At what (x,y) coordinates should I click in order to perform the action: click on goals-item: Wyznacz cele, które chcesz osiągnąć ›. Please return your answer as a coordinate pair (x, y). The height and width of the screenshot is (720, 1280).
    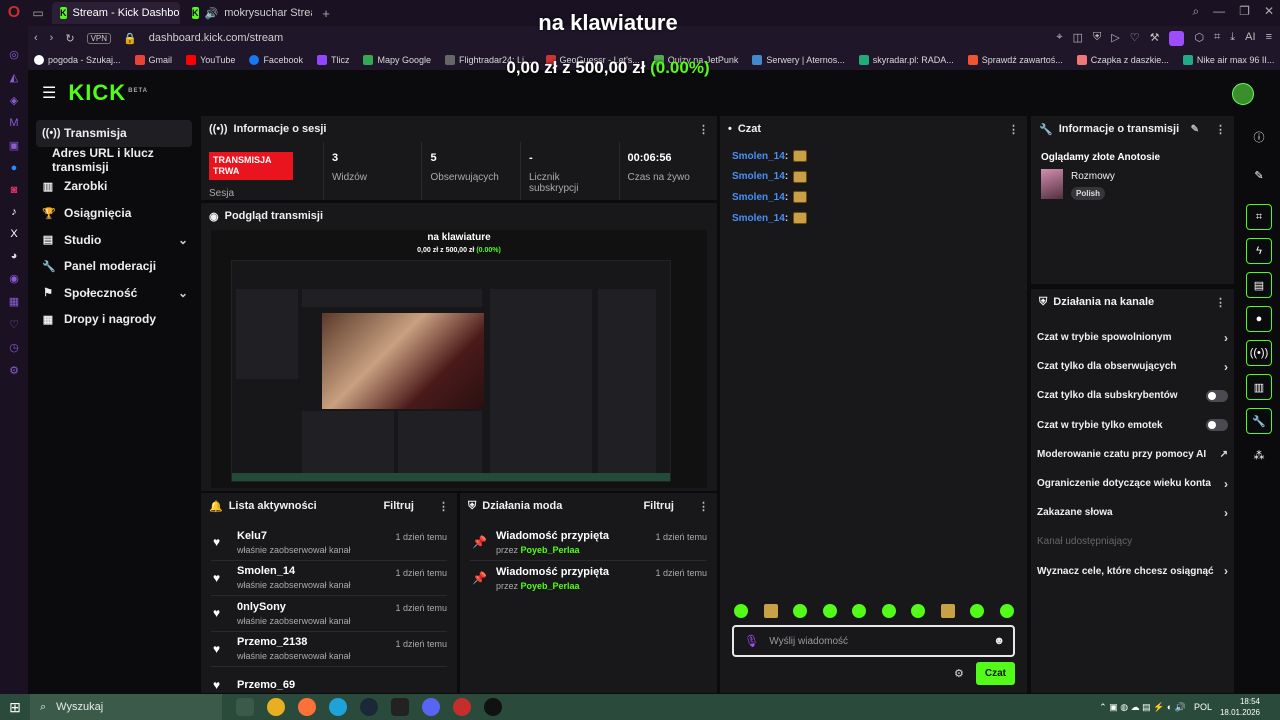
    Looking at the image, I should click on (1132, 571).